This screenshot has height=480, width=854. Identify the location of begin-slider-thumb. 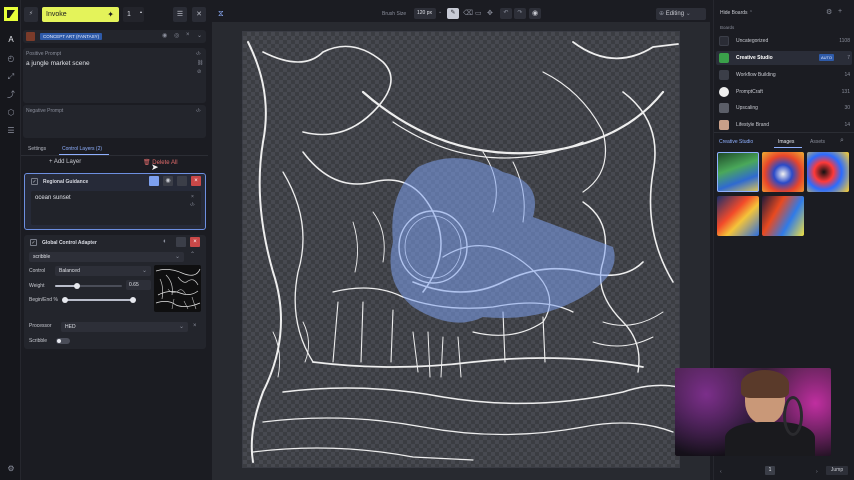
(65, 300).